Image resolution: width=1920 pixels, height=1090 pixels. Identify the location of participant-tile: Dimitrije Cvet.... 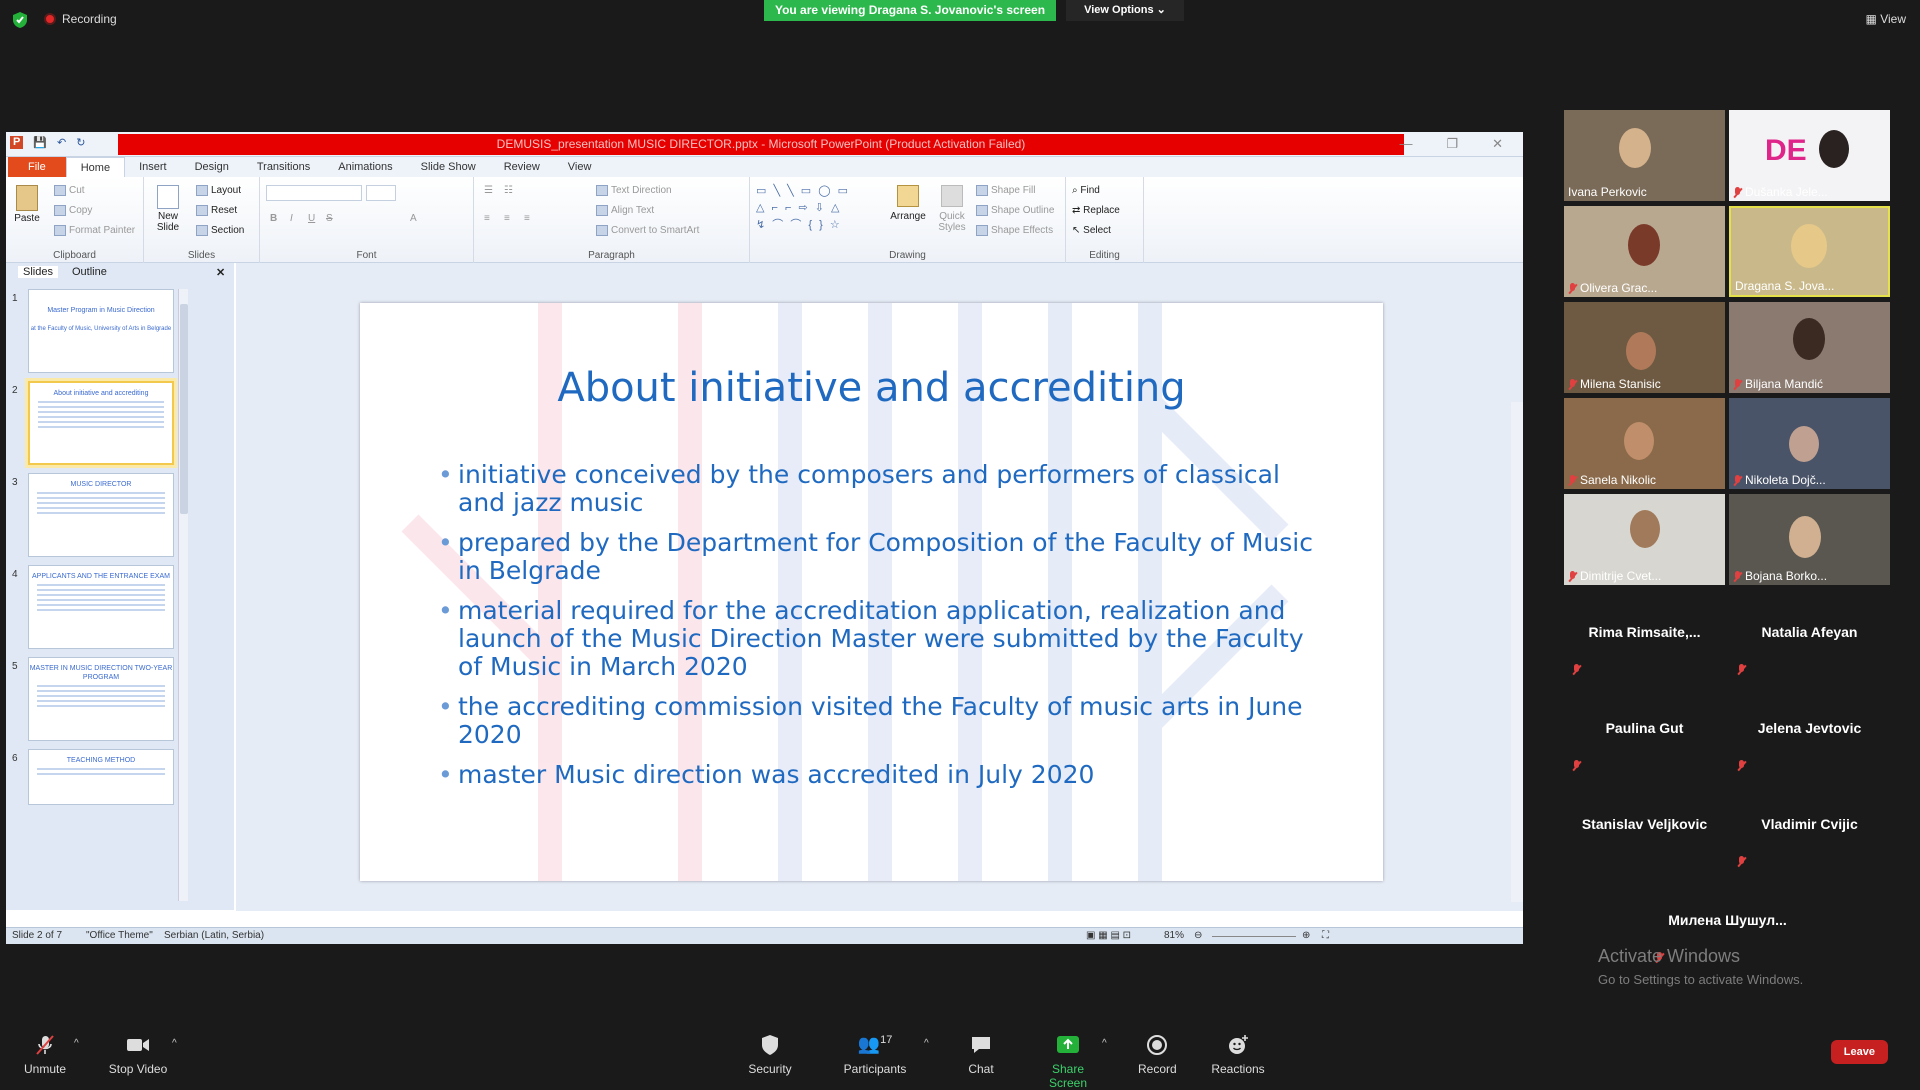
(1644, 539).